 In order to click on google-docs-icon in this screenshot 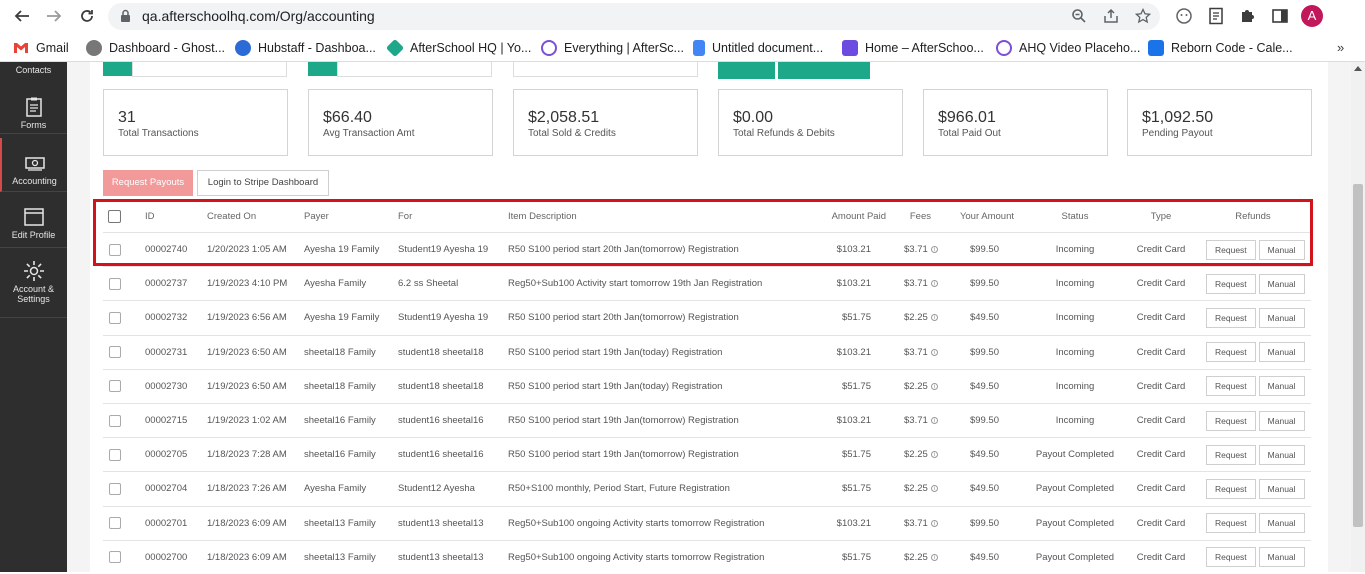, I will do `click(699, 48)`.